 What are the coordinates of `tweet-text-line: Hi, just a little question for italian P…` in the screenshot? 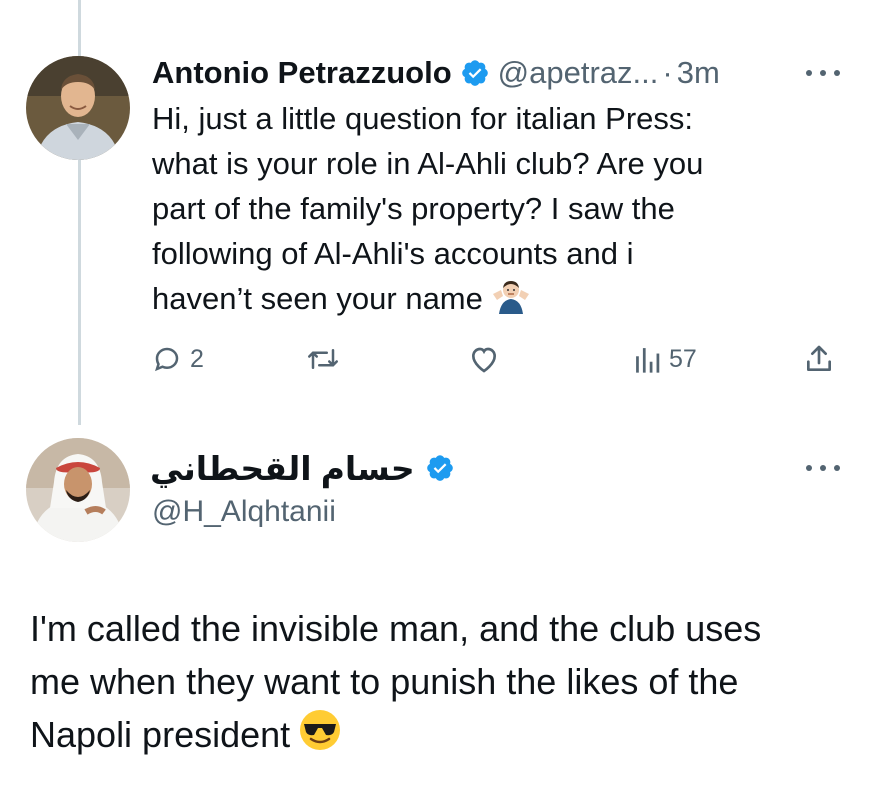 It's located at (423, 118).